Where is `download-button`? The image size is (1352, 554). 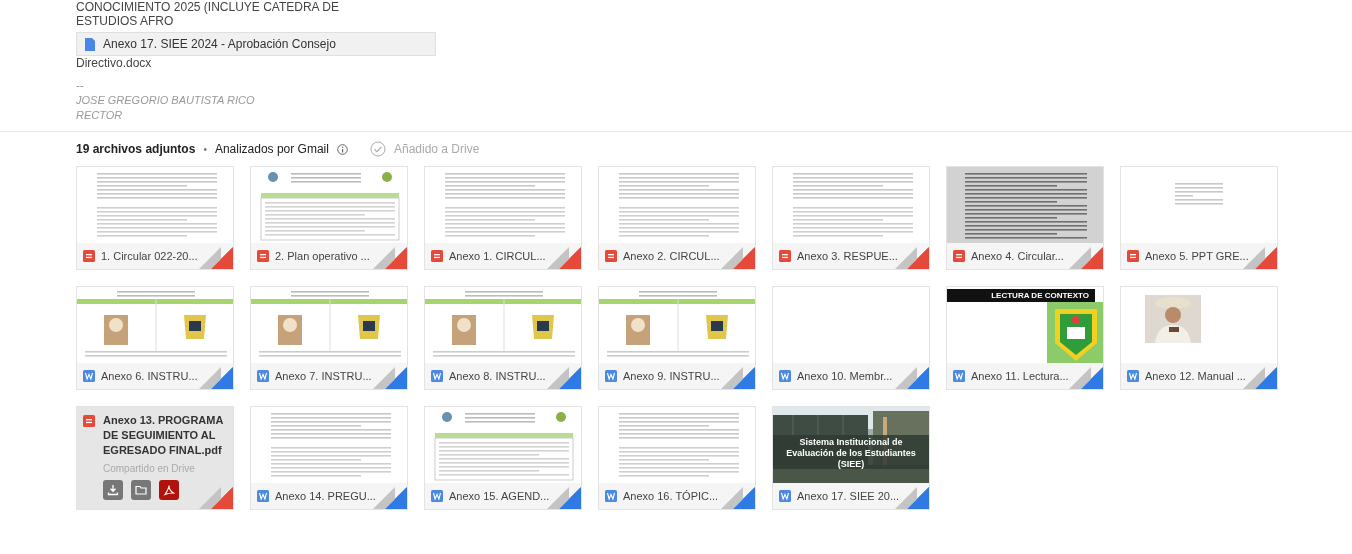 download-button is located at coordinates (113, 490).